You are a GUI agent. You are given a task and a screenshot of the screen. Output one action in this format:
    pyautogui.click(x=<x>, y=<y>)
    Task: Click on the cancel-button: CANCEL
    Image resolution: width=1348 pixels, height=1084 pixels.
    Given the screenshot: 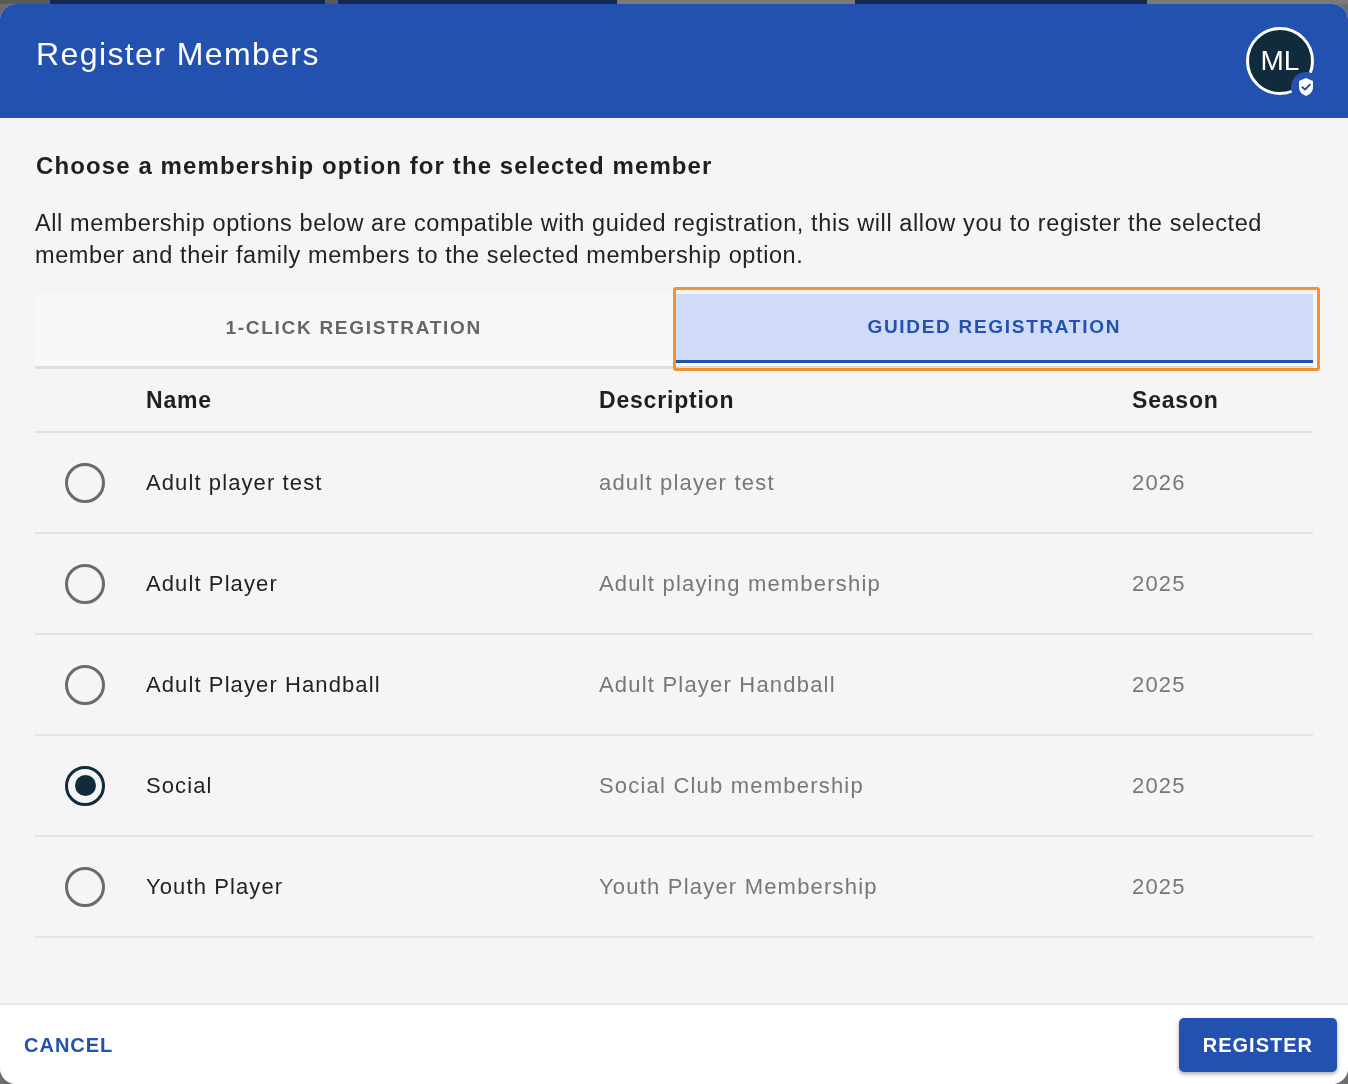 What is the action you would take?
    pyautogui.click(x=69, y=1044)
    